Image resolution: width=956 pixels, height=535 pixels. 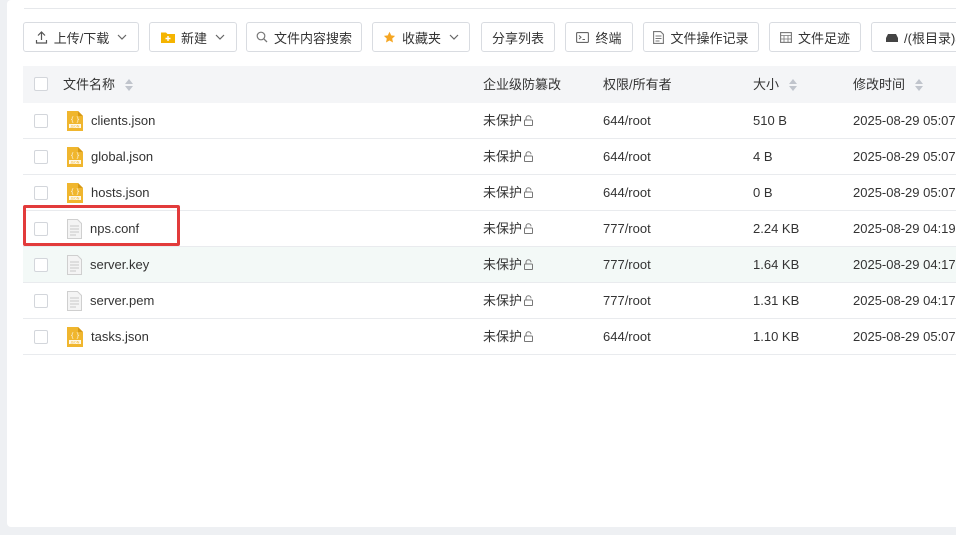 I want to click on column-name: 文件名称, so click(x=98, y=84).